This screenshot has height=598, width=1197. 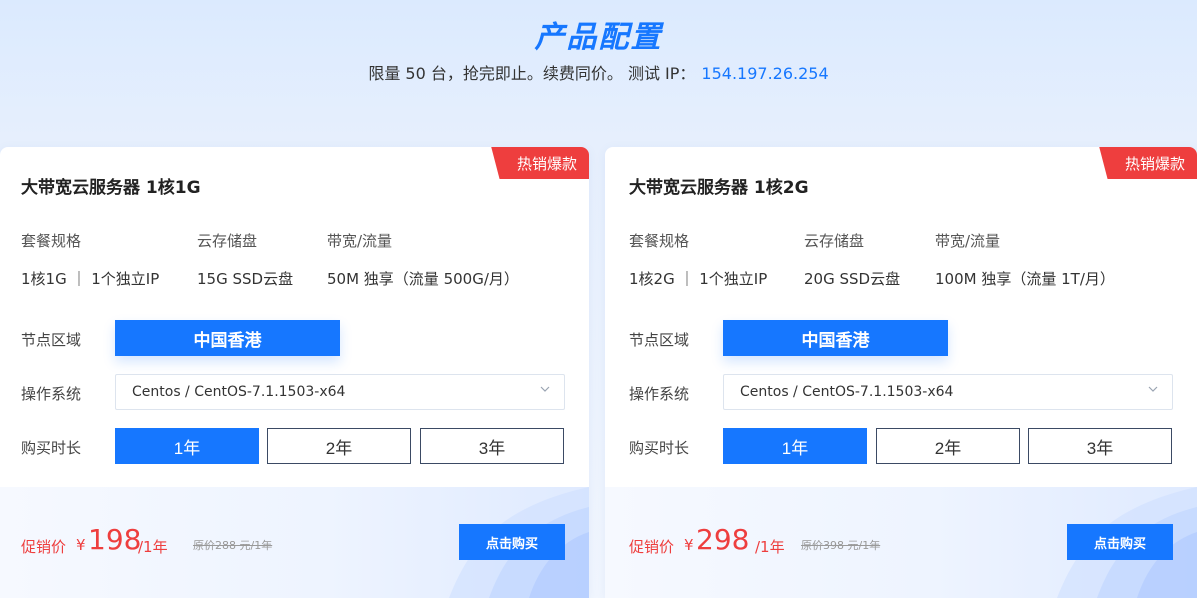 What do you see at coordinates (245, 279) in the screenshot?
I see `spec-value-storage: 15G SSD云盘` at bounding box center [245, 279].